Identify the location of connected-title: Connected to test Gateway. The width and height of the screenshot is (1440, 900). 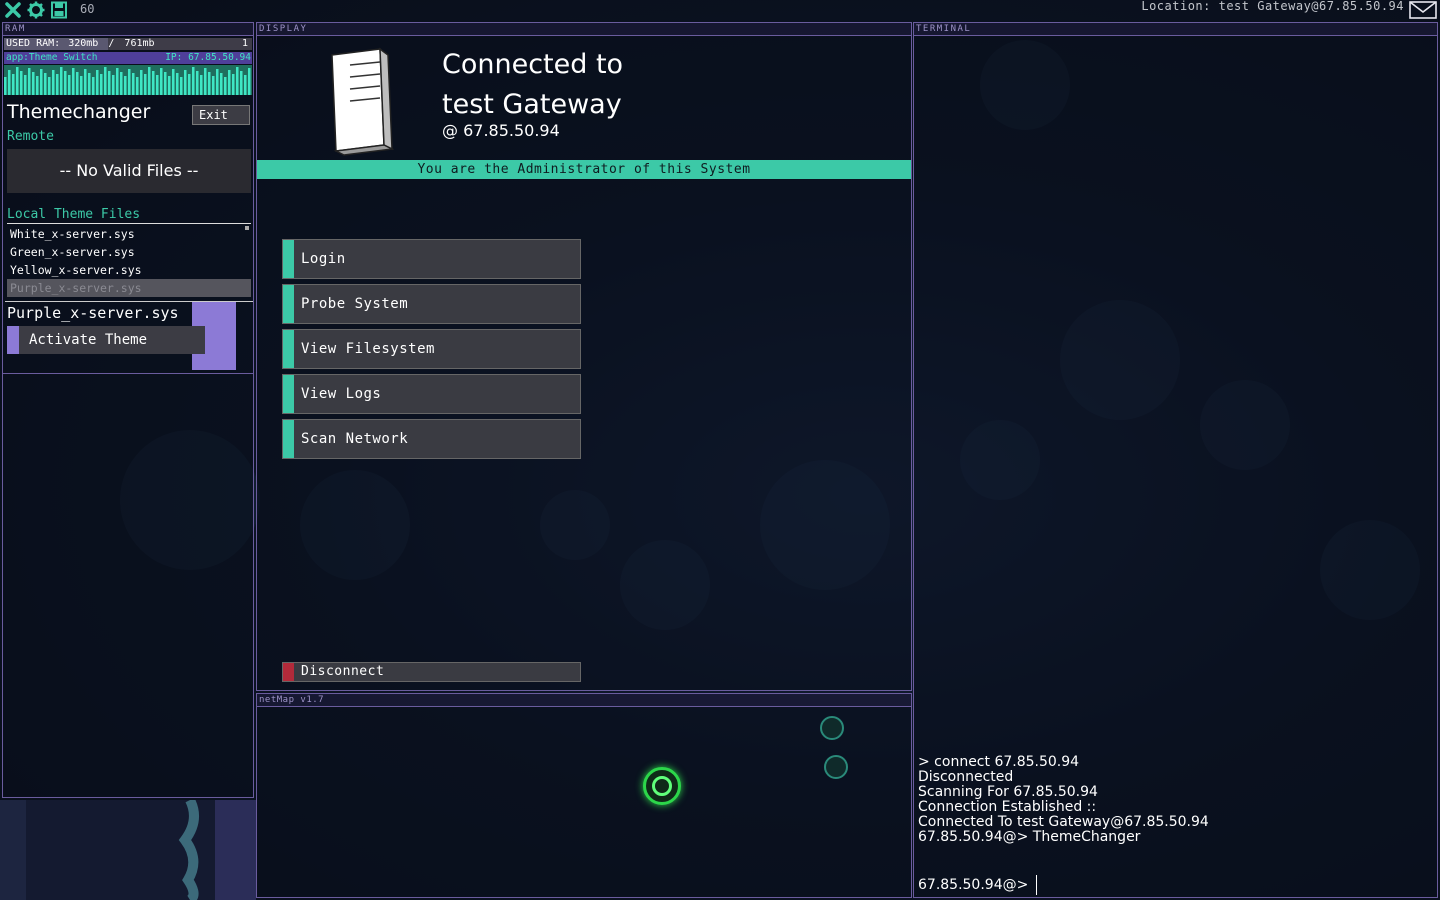
(532, 85).